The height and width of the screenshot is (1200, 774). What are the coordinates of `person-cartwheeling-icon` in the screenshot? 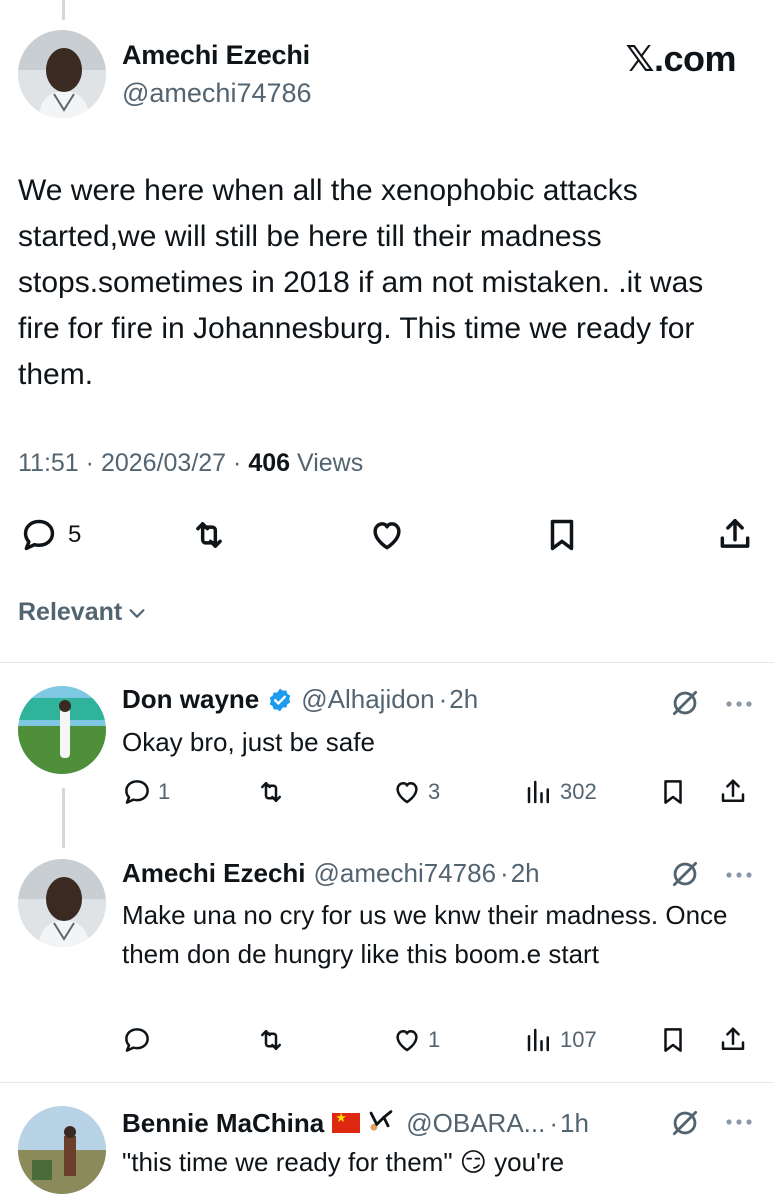 It's located at (381, 1120).